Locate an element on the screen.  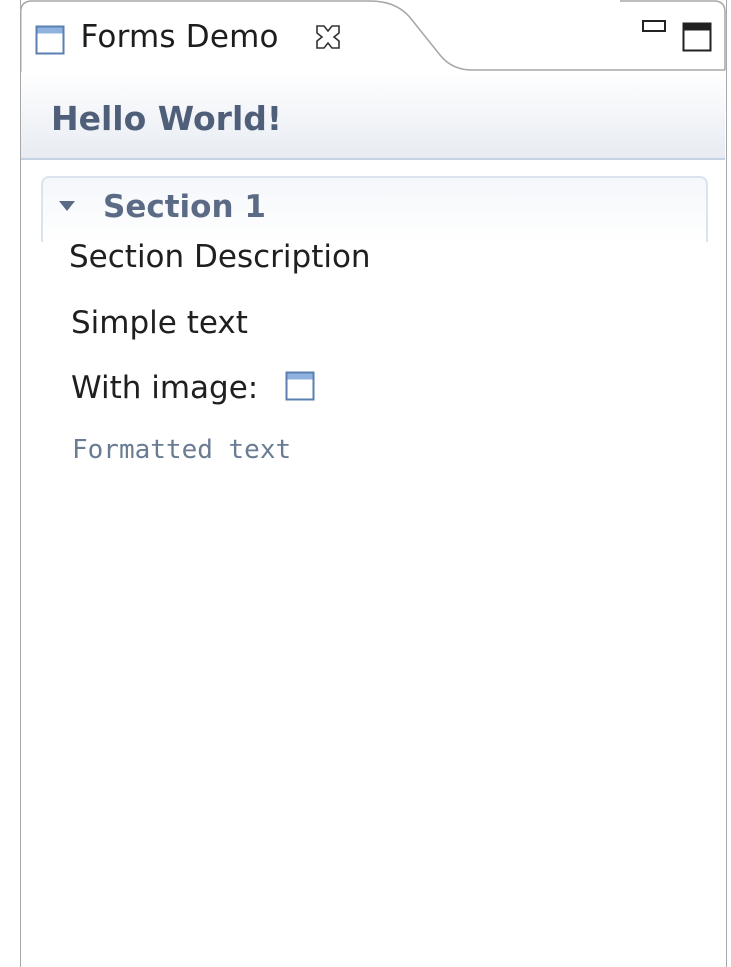
section-description: Section Description is located at coordinates (220, 257).